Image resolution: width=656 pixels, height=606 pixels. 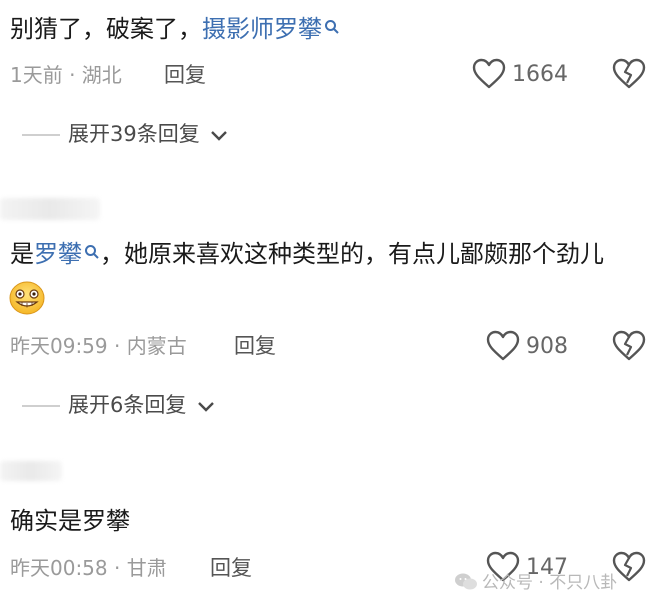 I want to click on comment-1-text: 别猜了，破案了，摄影师罗攀, so click(x=175, y=29).